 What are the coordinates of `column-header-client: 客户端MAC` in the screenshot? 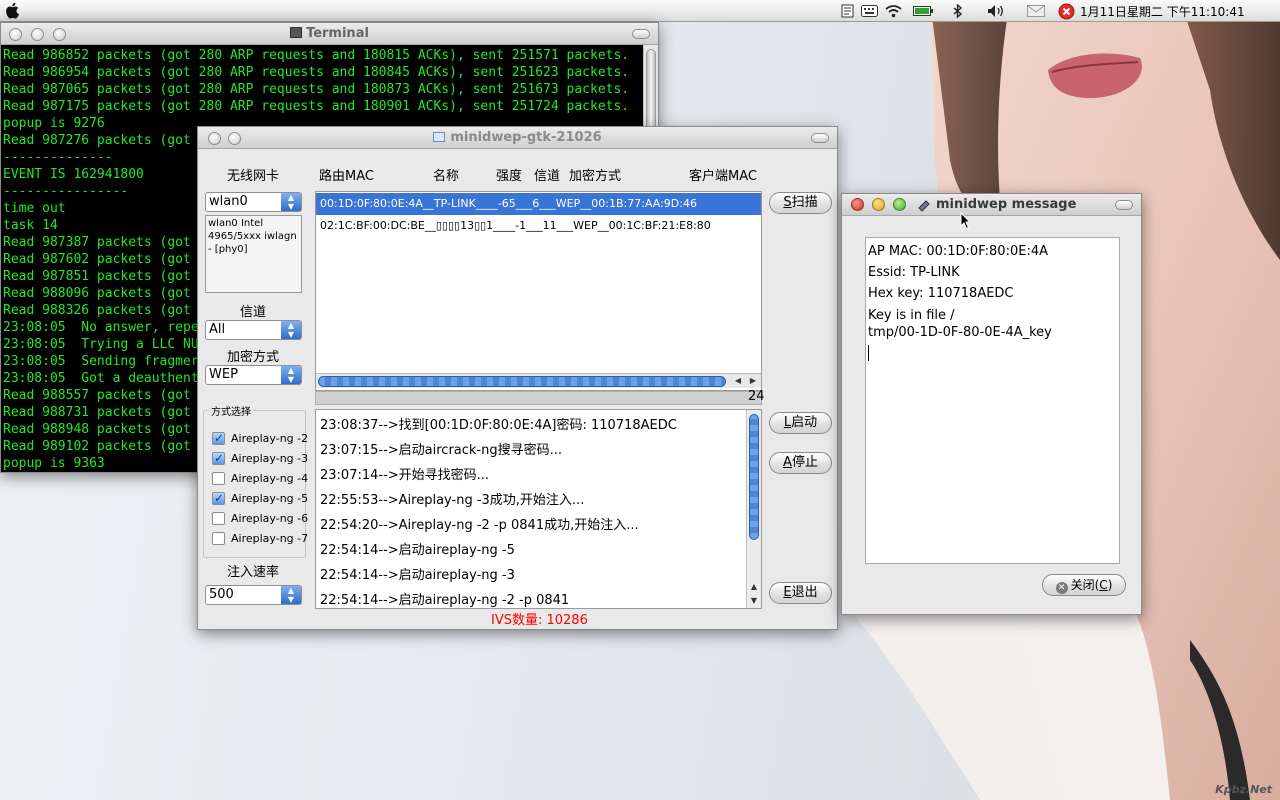 It's located at (723, 174).